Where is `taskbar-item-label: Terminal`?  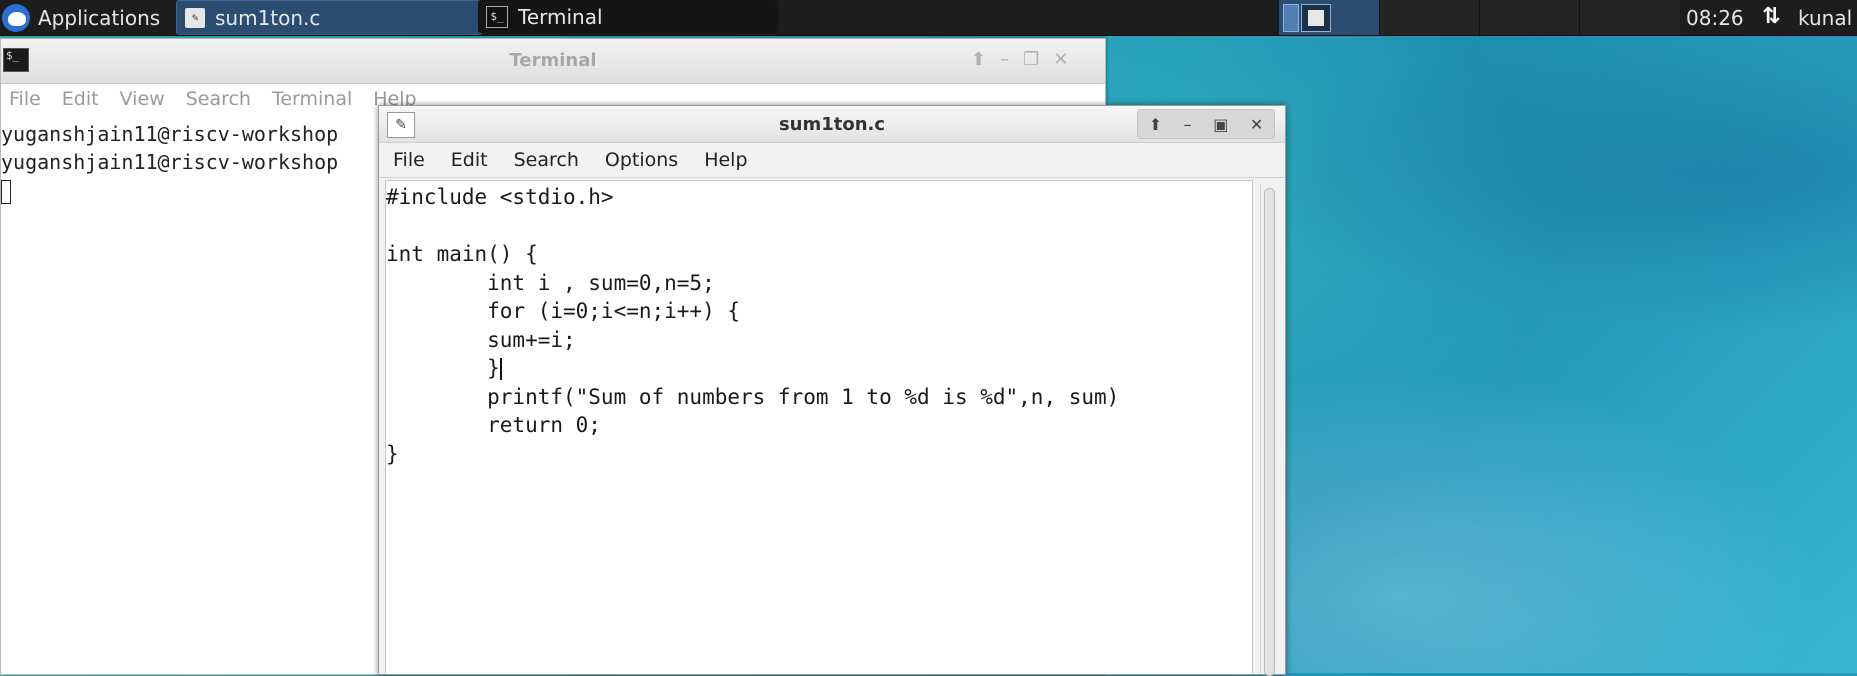 taskbar-item-label: Terminal is located at coordinates (560, 16).